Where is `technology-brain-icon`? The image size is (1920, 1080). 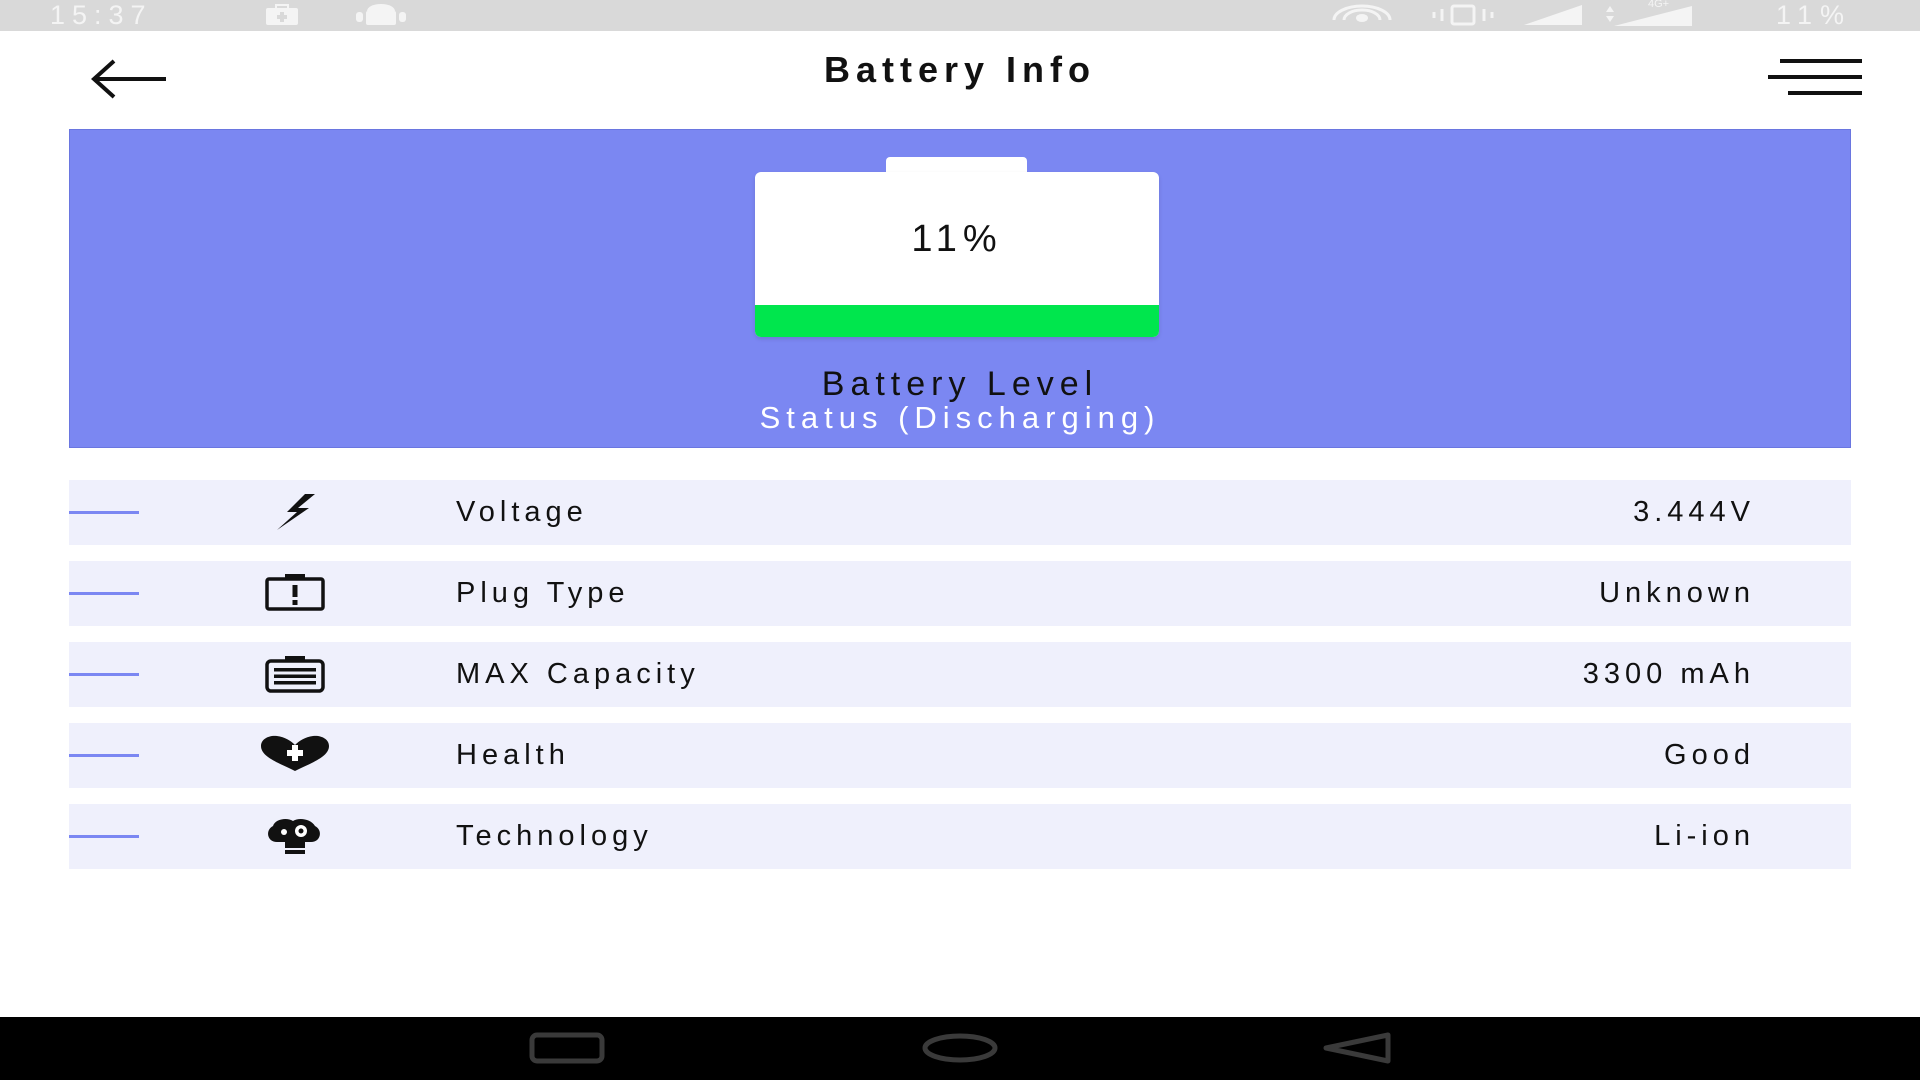
technology-brain-icon is located at coordinates (295, 836).